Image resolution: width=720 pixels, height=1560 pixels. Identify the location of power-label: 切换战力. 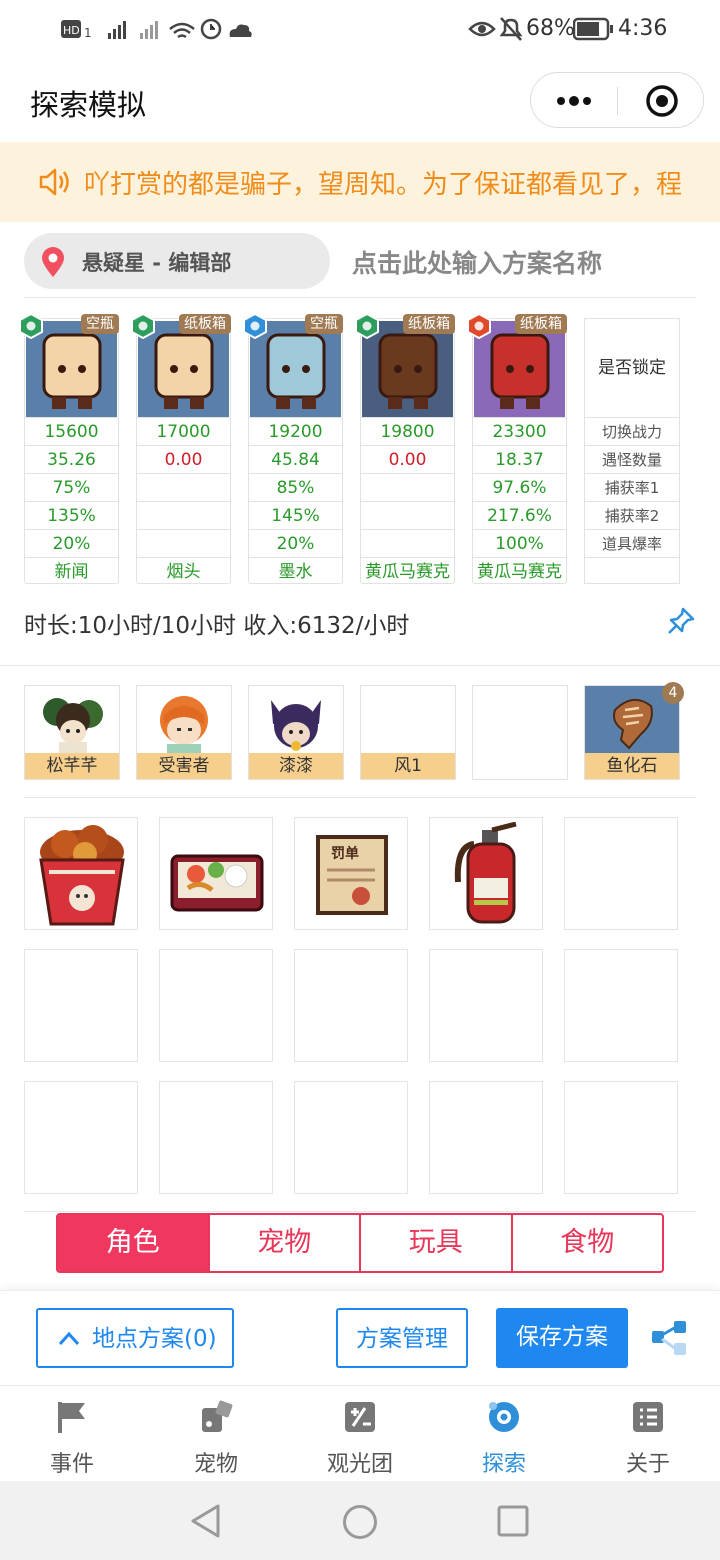
(632, 431).